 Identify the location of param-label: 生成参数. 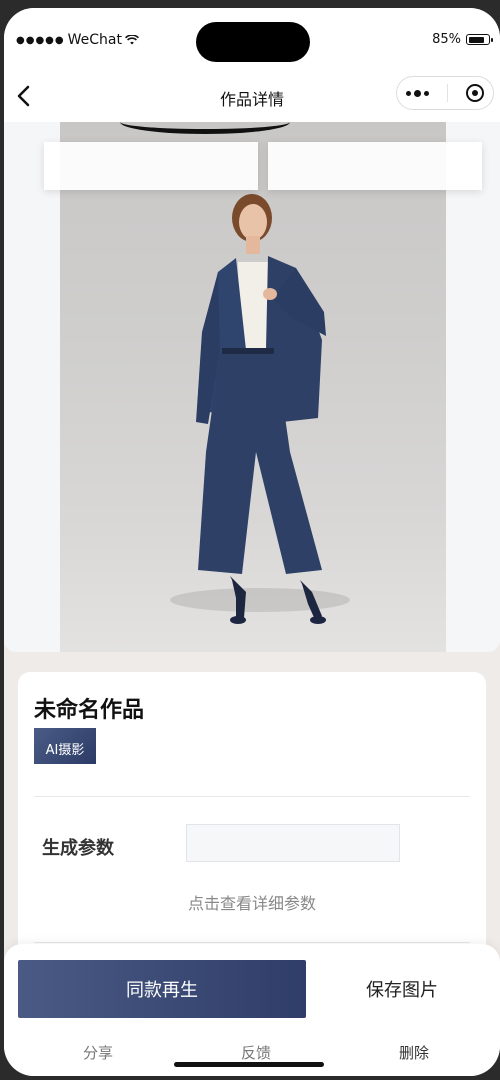
(78, 848).